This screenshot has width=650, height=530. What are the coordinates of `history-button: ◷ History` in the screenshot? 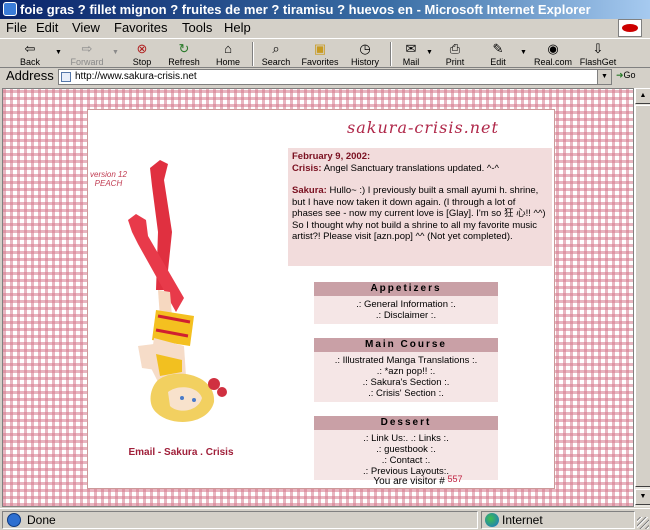 It's located at (365, 54).